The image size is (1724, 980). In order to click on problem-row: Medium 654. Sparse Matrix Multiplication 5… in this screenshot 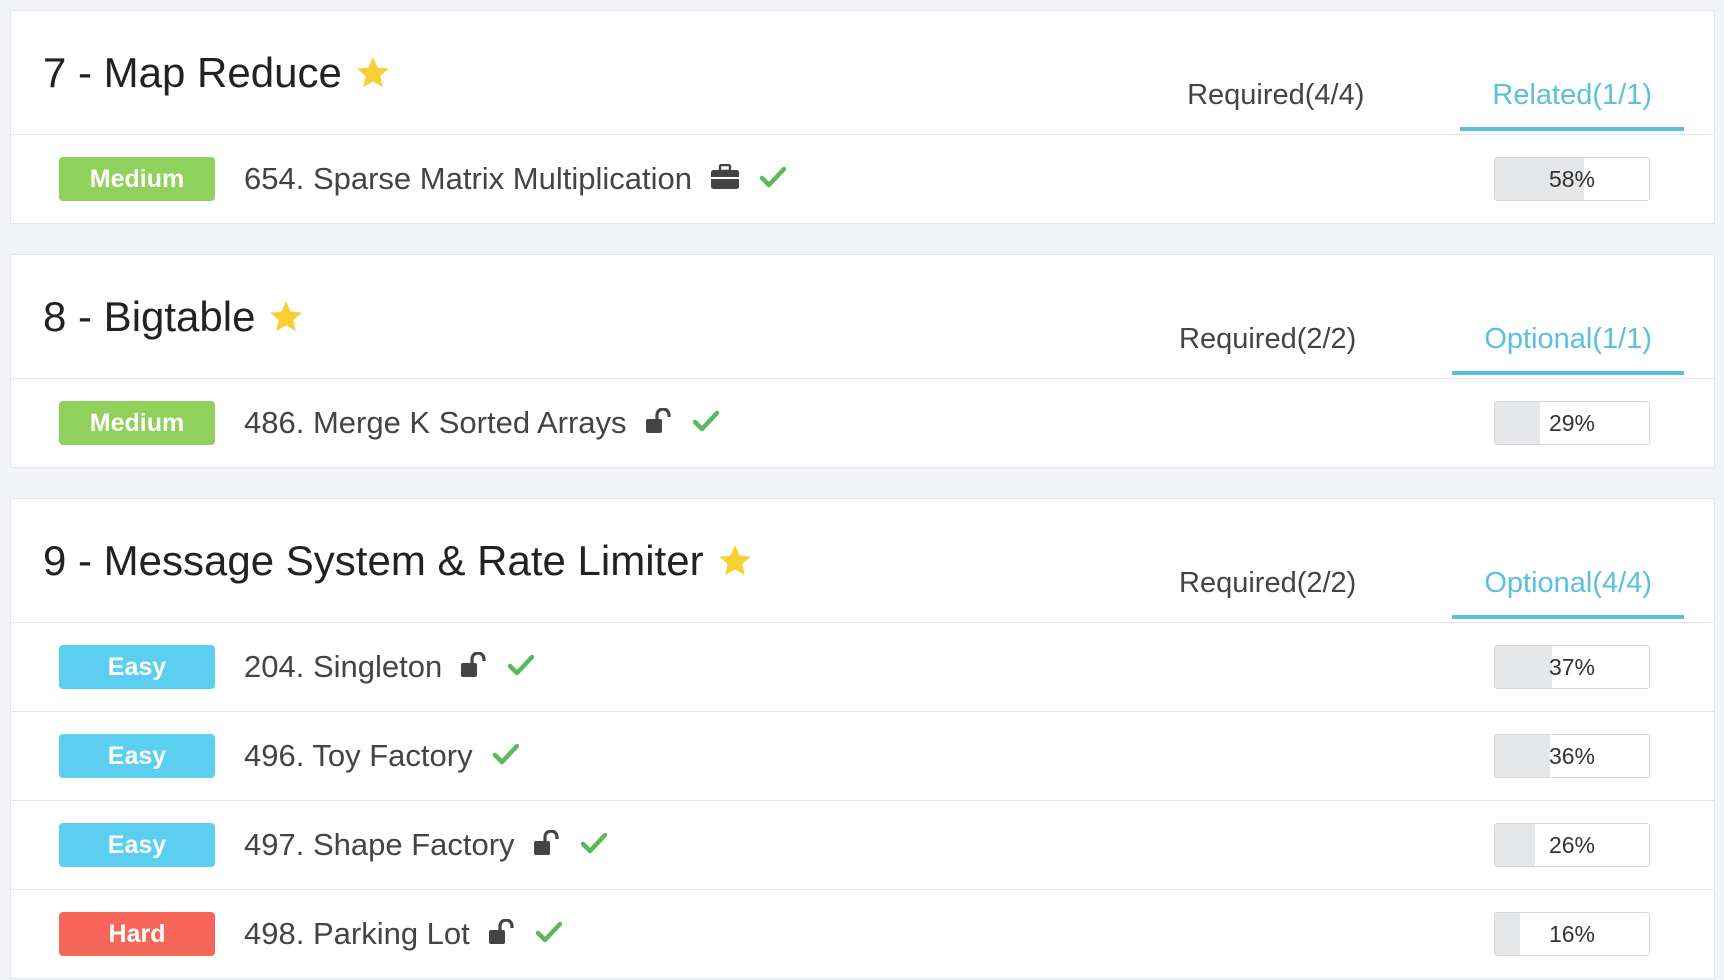, I will do `click(862, 179)`.